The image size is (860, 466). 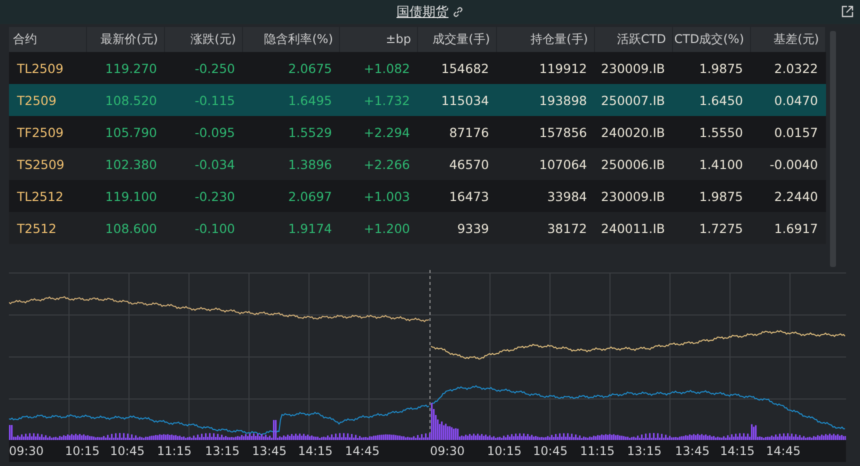 I want to click on table-cell-text: 1.5550, so click(x=721, y=132).